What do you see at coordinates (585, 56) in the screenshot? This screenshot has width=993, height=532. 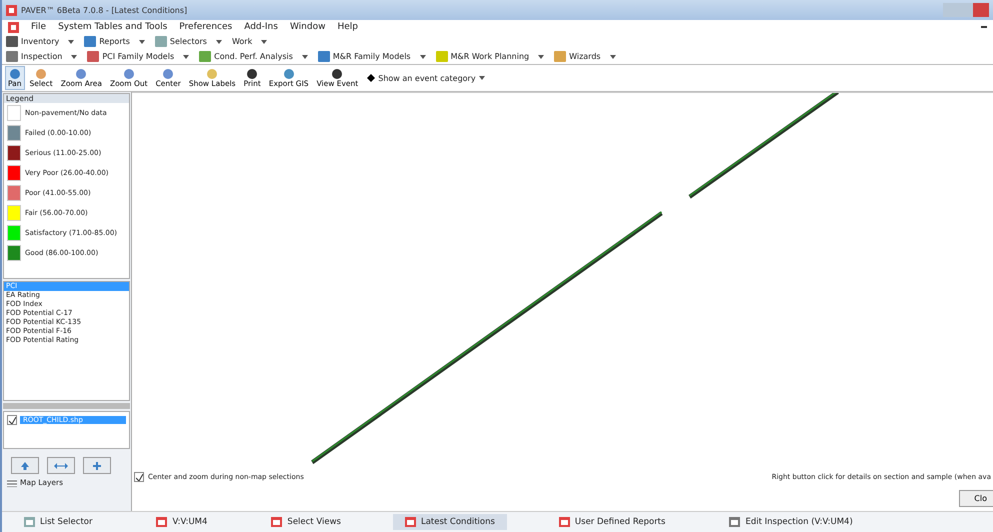 I see `toolbar-dropdown: Wizards` at bounding box center [585, 56].